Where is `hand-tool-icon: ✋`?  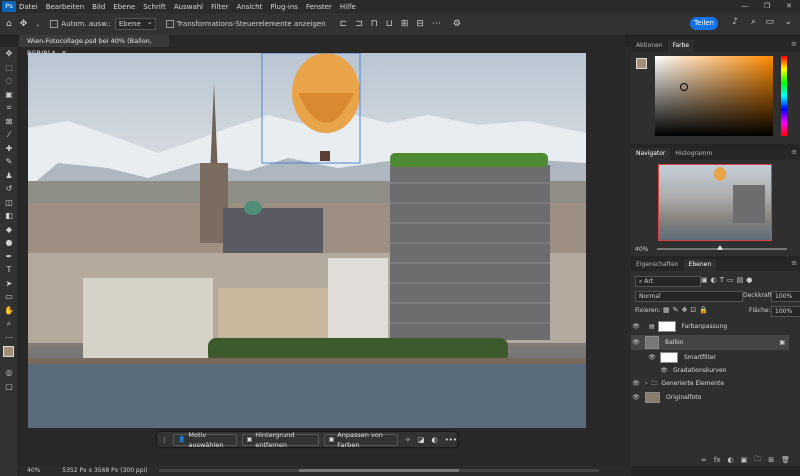 hand-tool-icon: ✋ is located at coordinates (9, 311).